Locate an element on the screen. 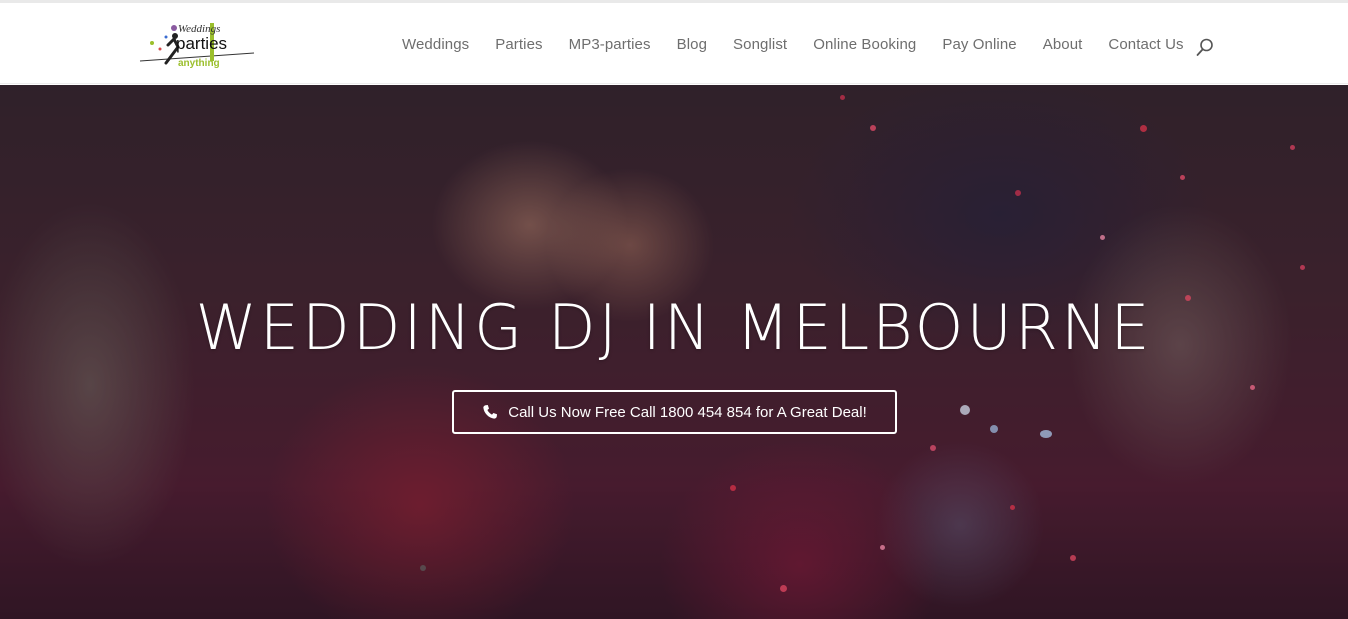  nav-blog: Blog is located at coordinates (692, 44).